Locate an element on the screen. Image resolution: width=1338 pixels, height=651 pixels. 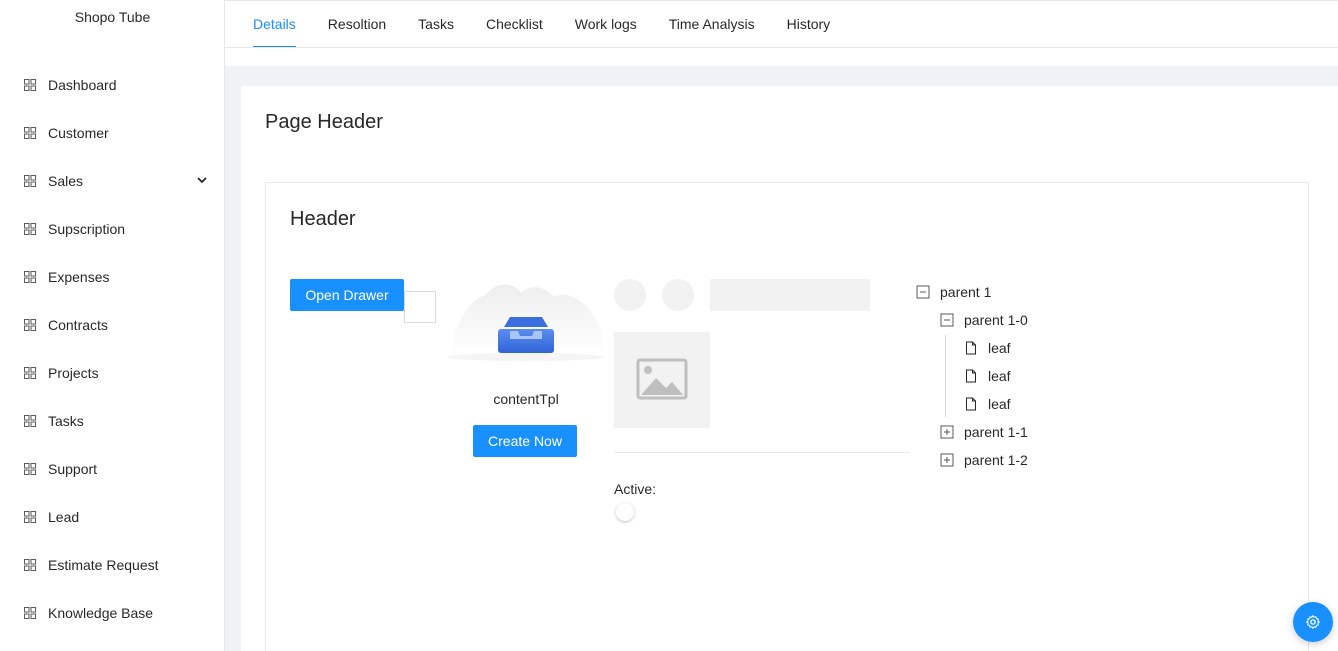
image-placeholder-icon is located at coordinates (662, 379).